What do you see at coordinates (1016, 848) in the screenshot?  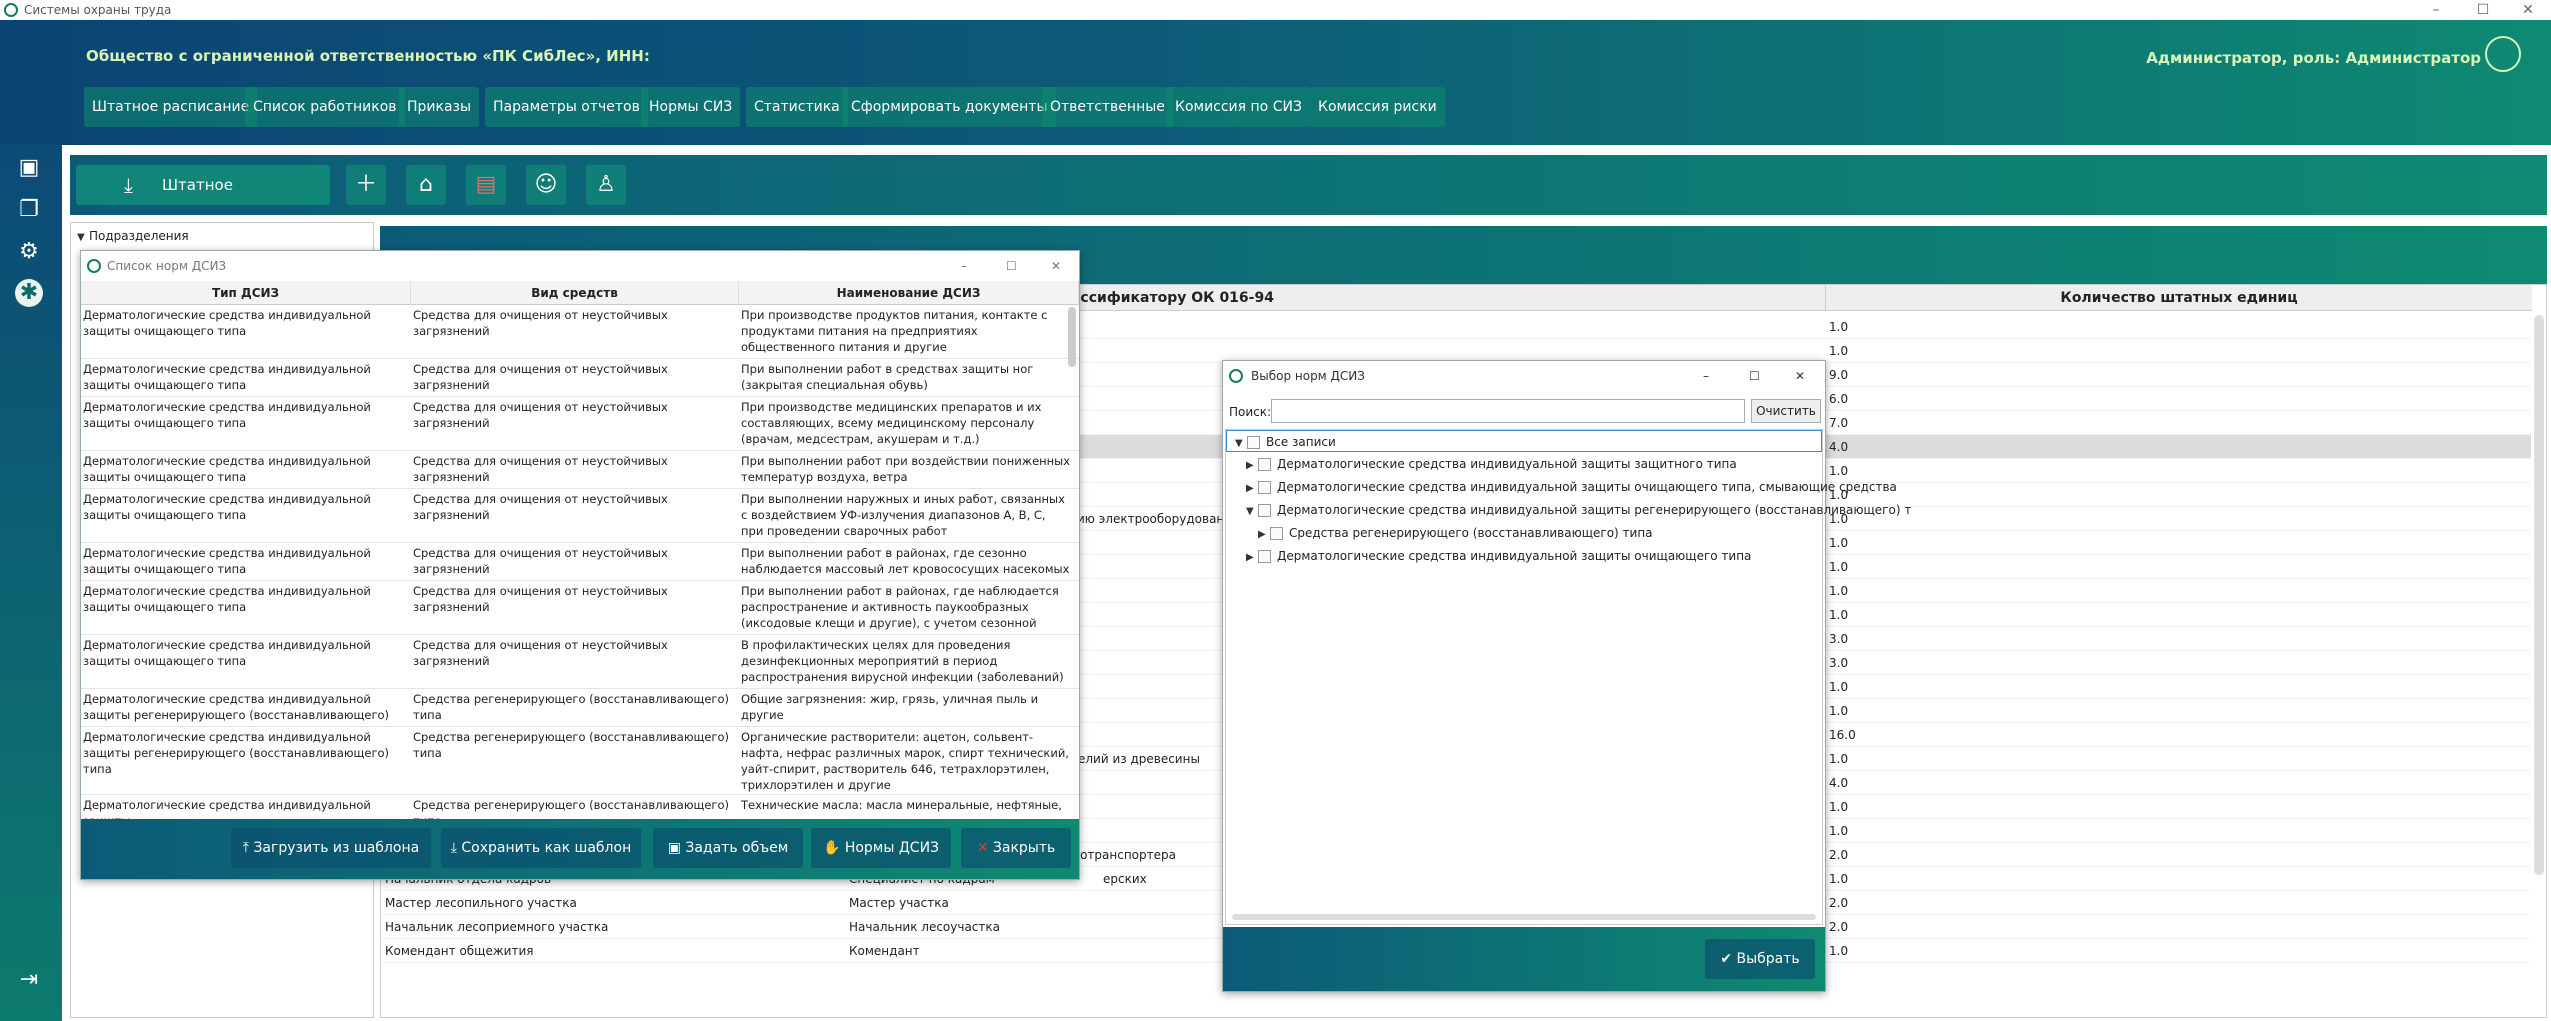 I see `close-button: ✕ Закрыть` at bounding box center [1016, 848].